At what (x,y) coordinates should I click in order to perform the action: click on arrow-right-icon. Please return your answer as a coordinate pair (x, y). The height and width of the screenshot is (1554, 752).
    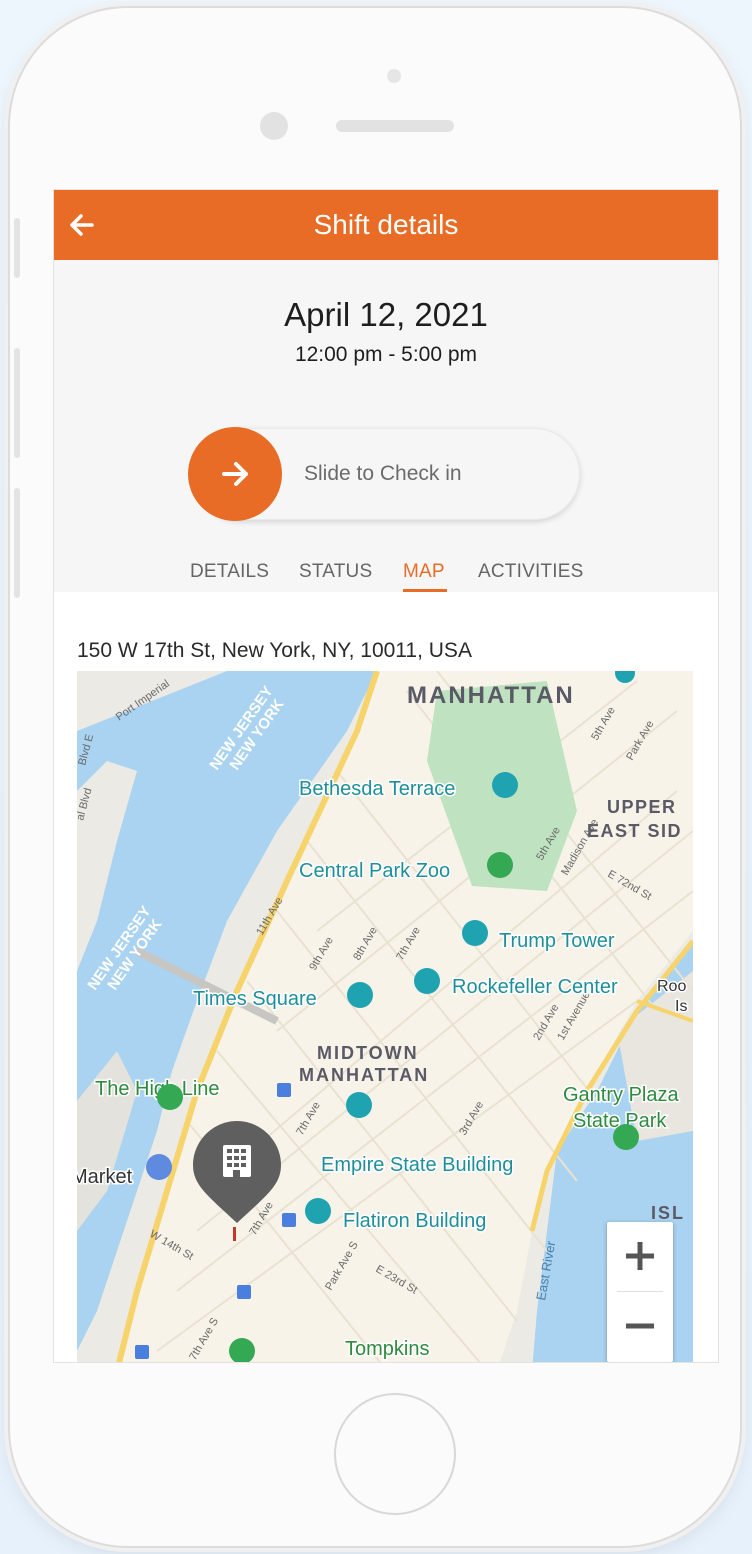
    Looking at the image, I should click on (235, 474).